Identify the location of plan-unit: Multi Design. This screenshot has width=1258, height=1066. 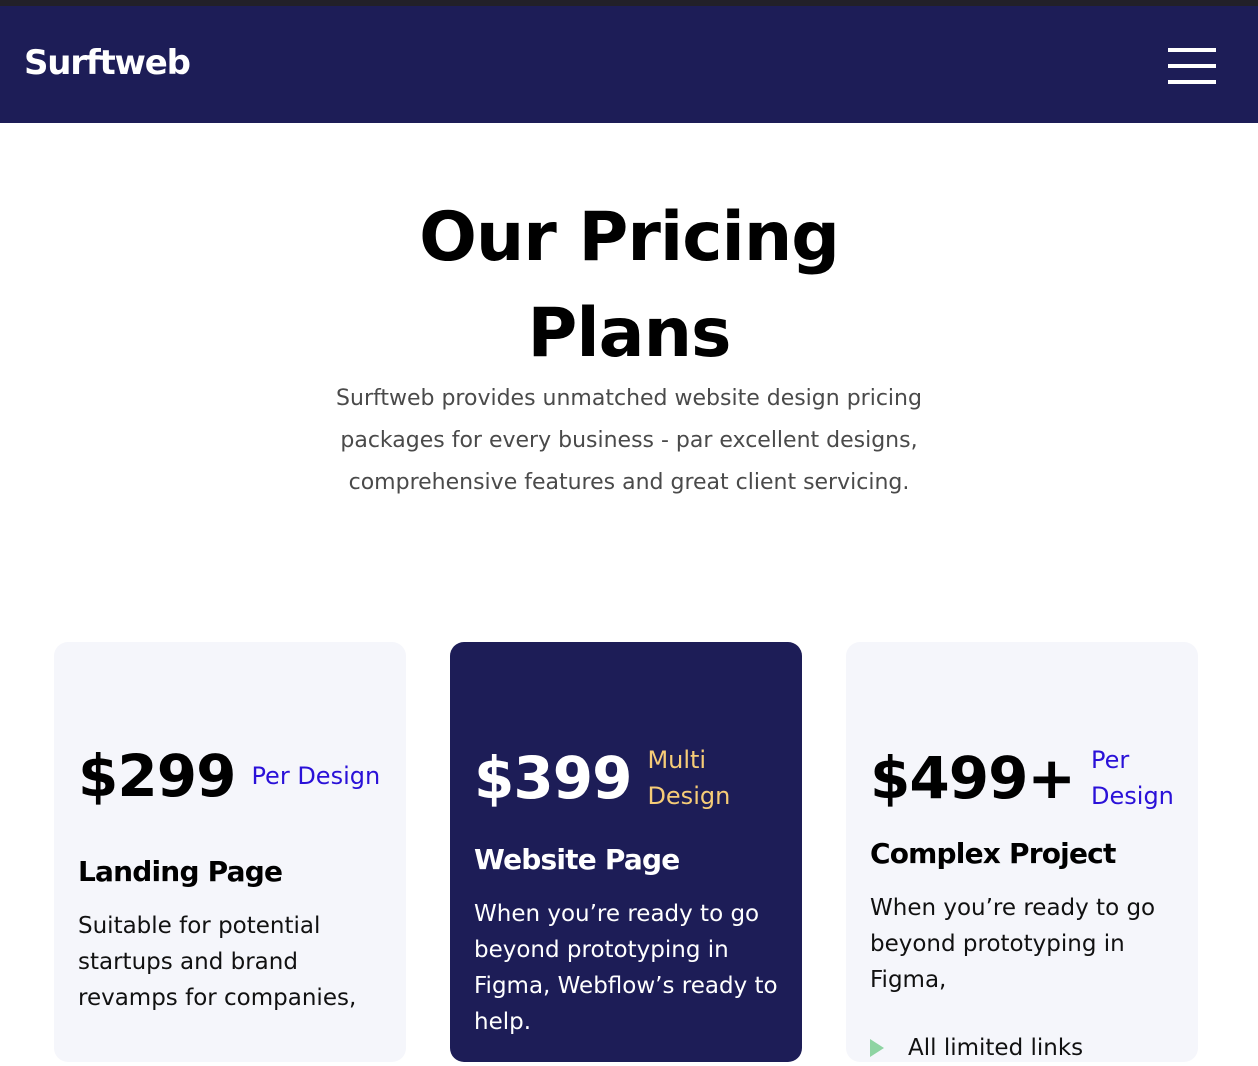
(689, 778).